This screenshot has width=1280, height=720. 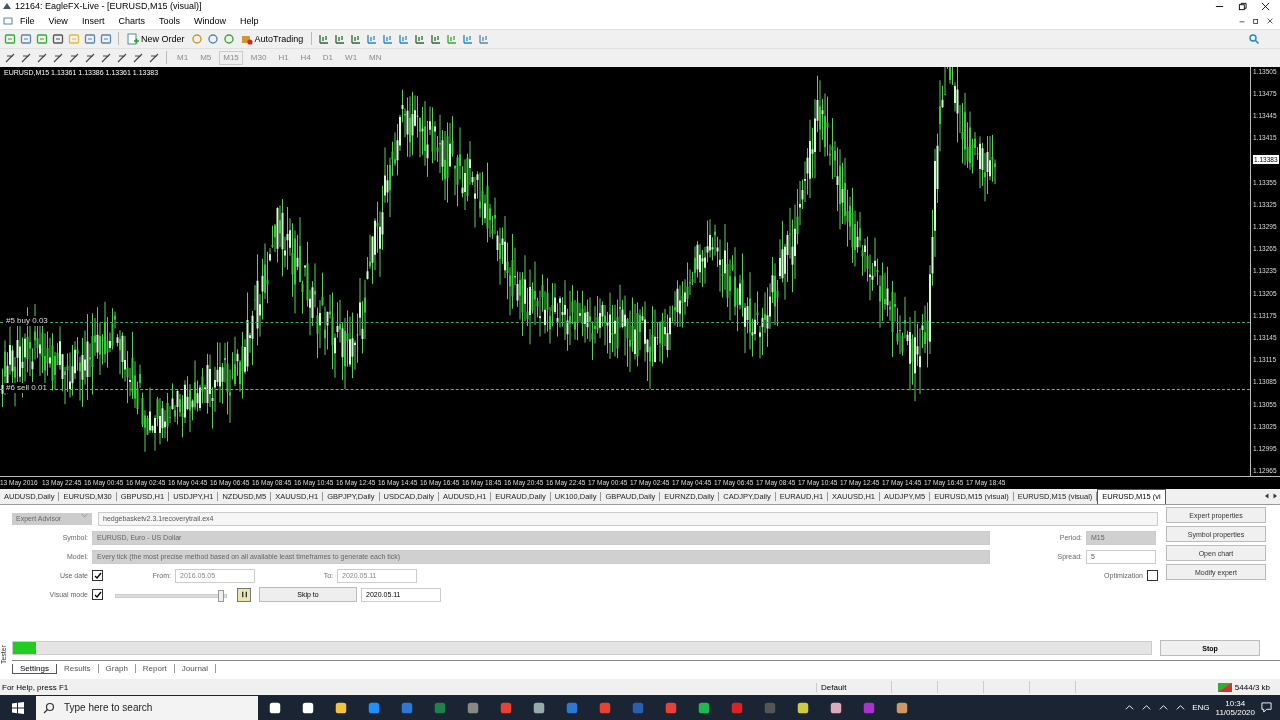 I want to click on tester-tab: Settings, so click(x=34, y=668).